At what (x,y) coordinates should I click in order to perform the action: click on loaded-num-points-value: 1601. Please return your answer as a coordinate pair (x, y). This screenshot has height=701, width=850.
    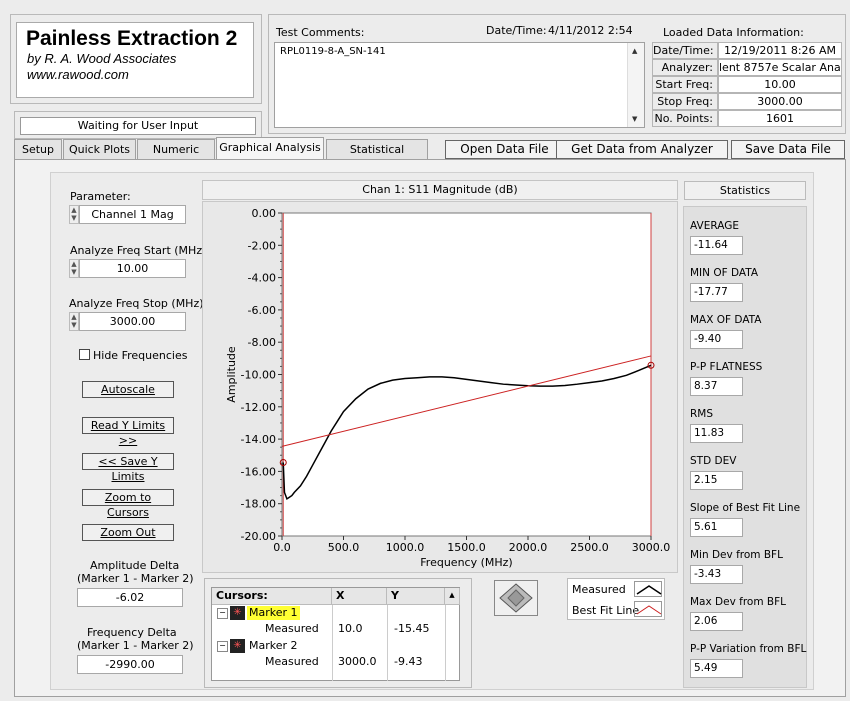
    Looking at the image, I should click on (780, 118).